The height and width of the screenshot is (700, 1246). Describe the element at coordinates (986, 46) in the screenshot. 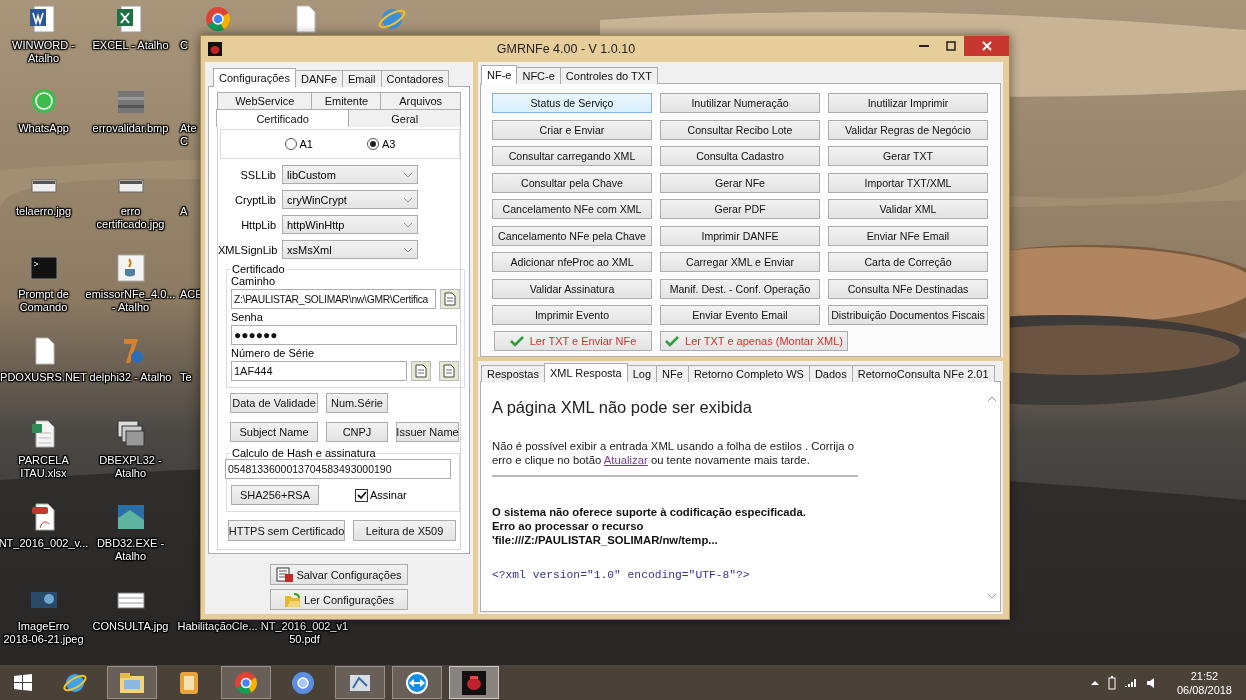

I see `close-button` at that location.